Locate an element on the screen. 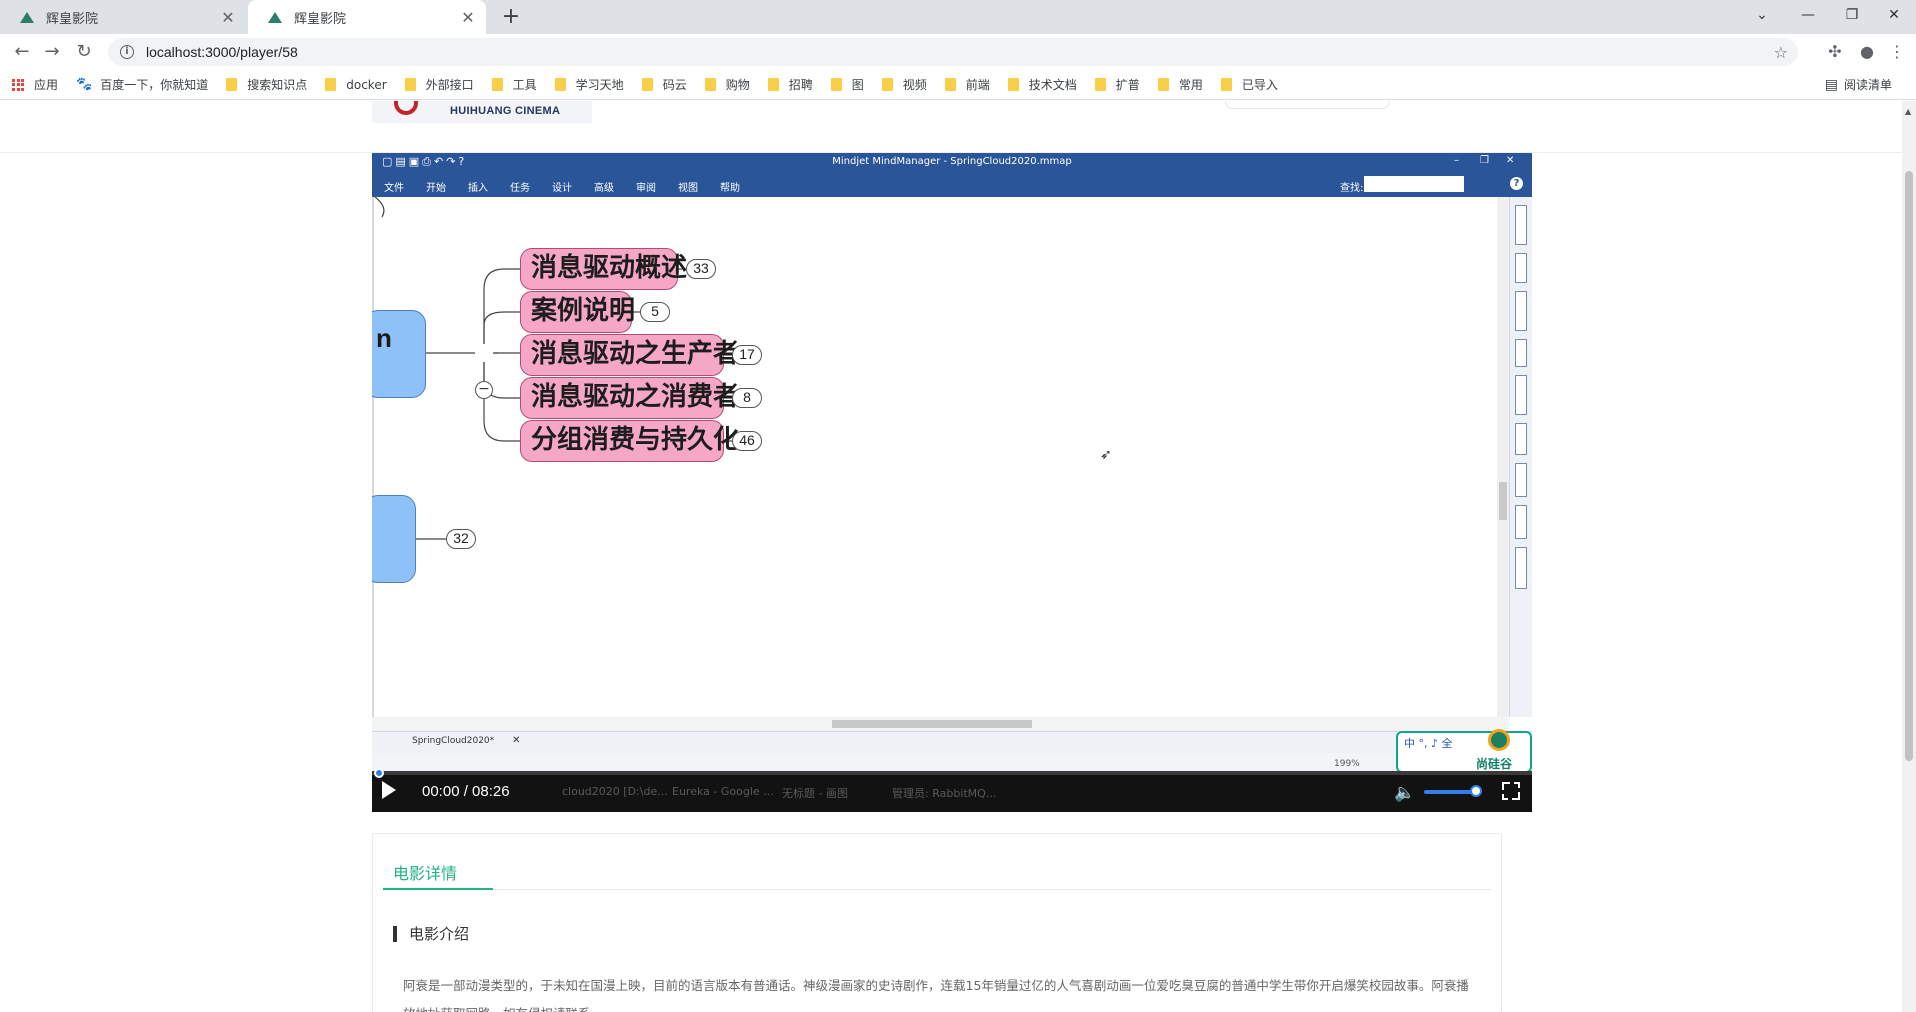 The width and height of the screenshot is (1916, 1012). document-tab: SpringCloud2020* ✕ is located at coordinates (466, 740).